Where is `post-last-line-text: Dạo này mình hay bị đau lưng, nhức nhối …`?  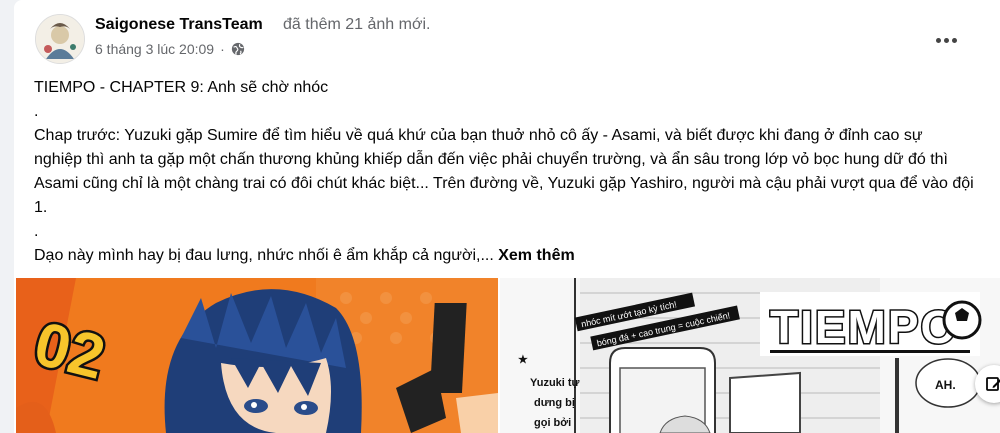
post-last-line-text: Dạo này mình hay bị đau lưng, nhức nhối … is located at coordinates (264, 255).